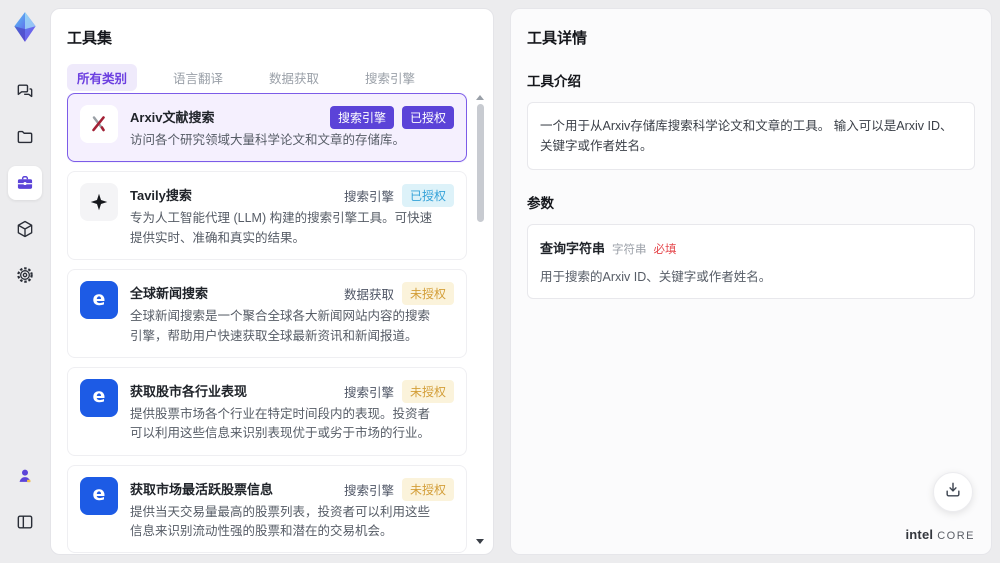  What do you see at coordinates (390, 77) in the screenshot?
I see `tab-search-engine: 搜索引擎` at bounding box center [390, 77].